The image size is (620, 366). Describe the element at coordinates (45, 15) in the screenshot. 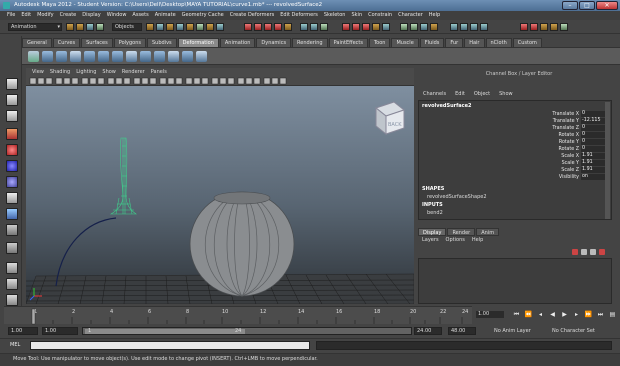

I see `menu-modify: Modify` at that location.